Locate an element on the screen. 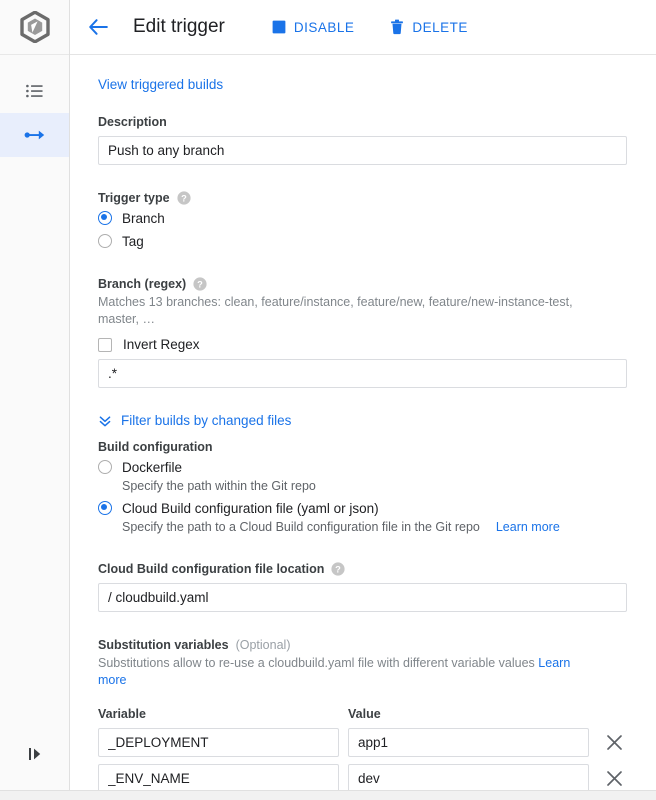 Image resolution: width=656 pixels, height=800 pixels. radio-cloudbuild-icon is located at coordinates (105, 508).